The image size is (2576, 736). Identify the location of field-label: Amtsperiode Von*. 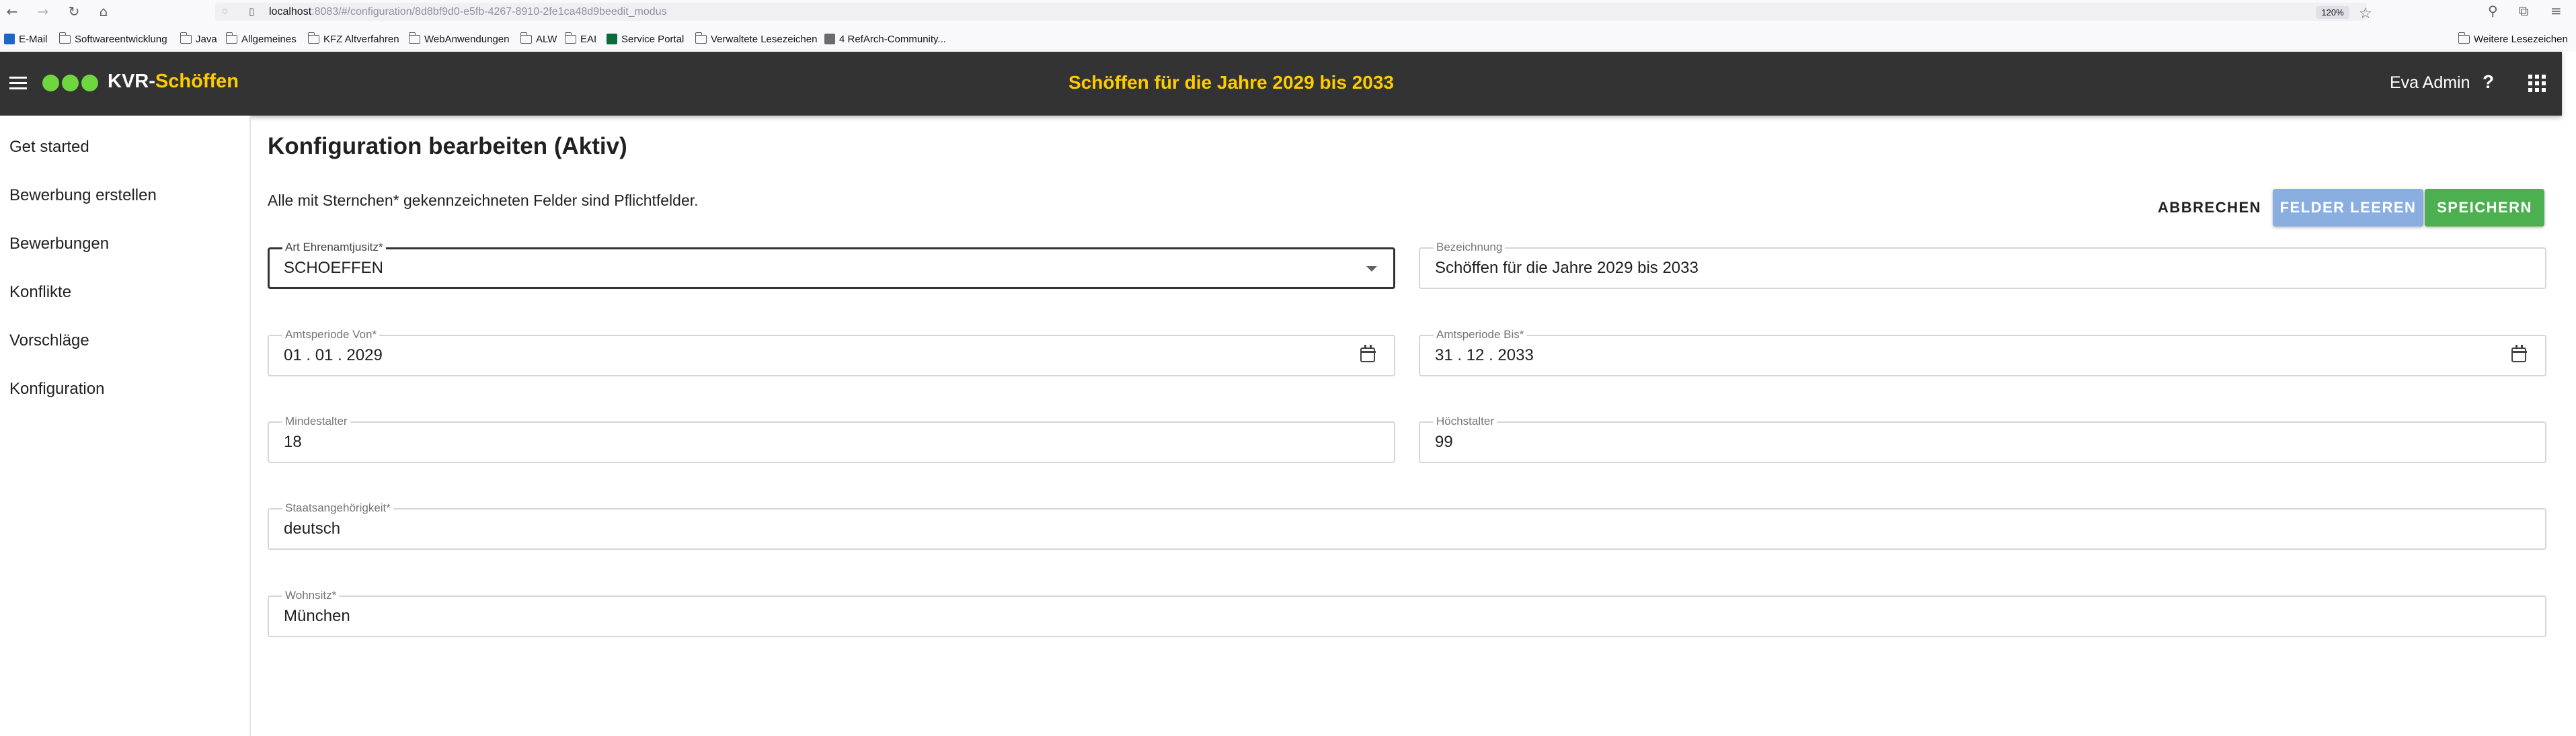
(331, 334).